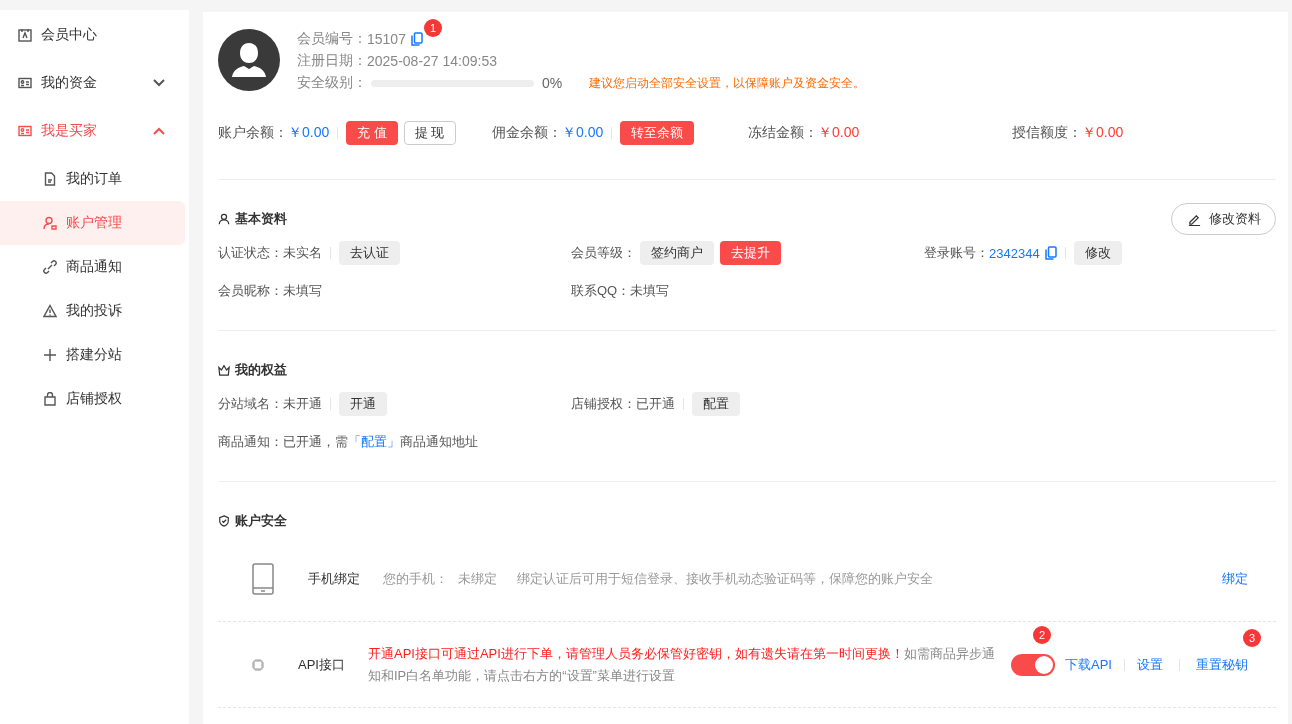 The width and height of the screenshot is (1292, 724). Describe the element at coordinates (159, 83) in the screenshot. I see `chevron-down-icon` at that location.